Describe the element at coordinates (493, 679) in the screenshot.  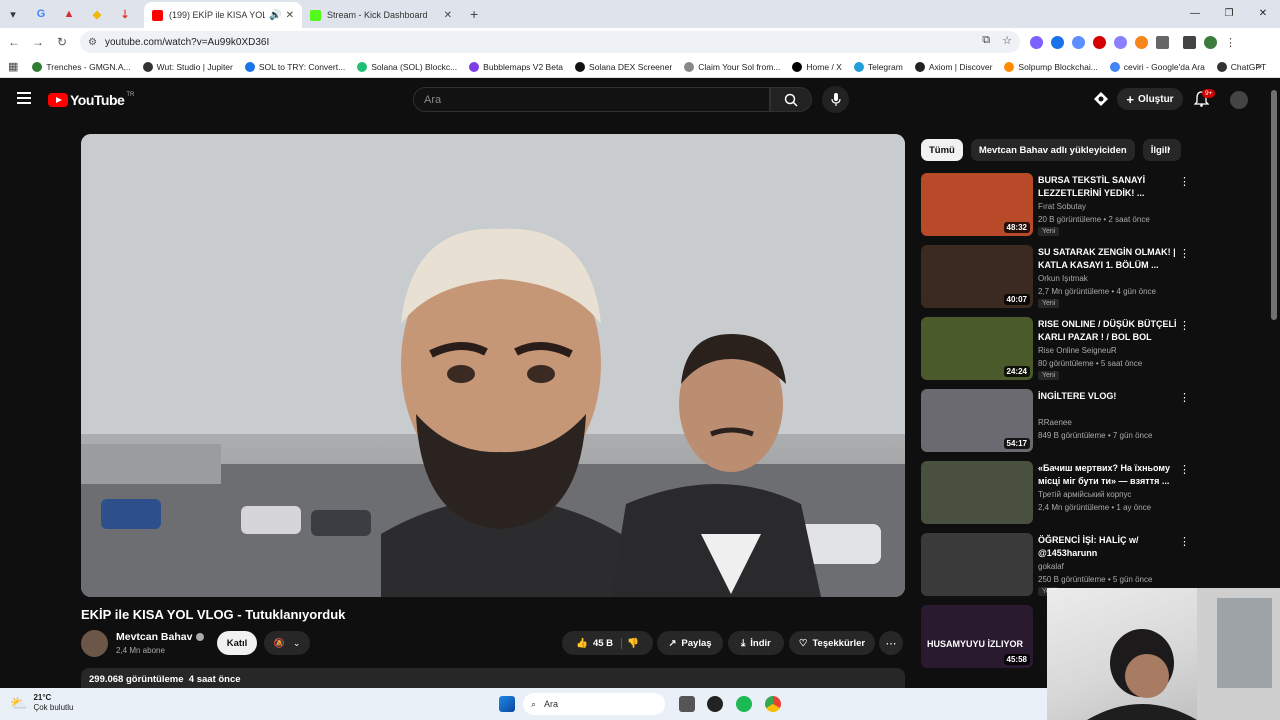
I see `description-box: 299.068 görüntüleme 4 saat önce` at that location.